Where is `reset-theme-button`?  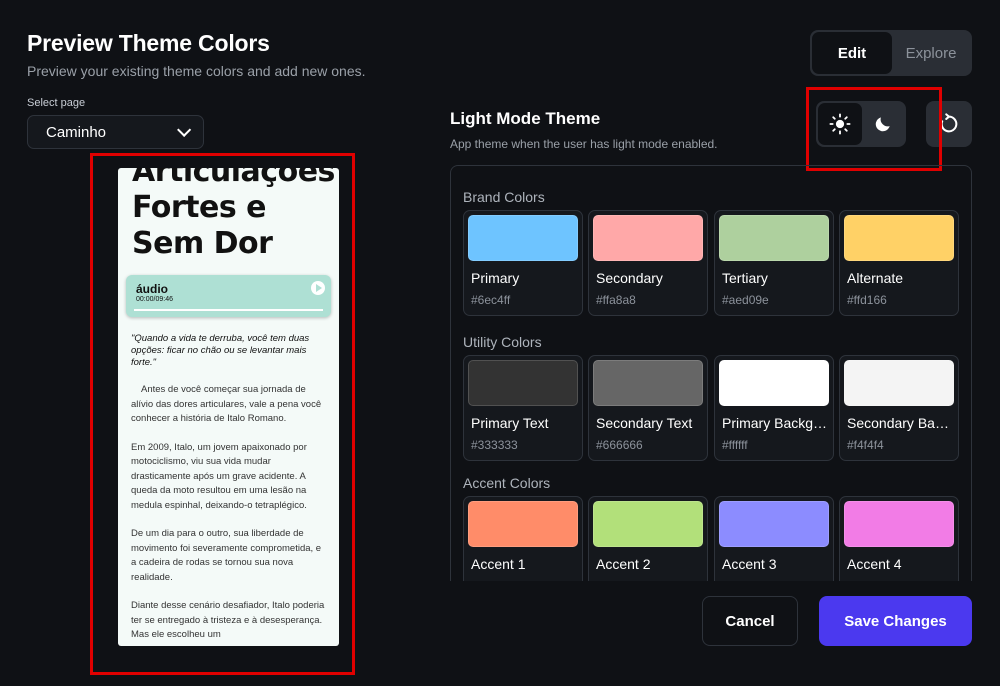
reset-theme-button is located at coordinates (949, 124).